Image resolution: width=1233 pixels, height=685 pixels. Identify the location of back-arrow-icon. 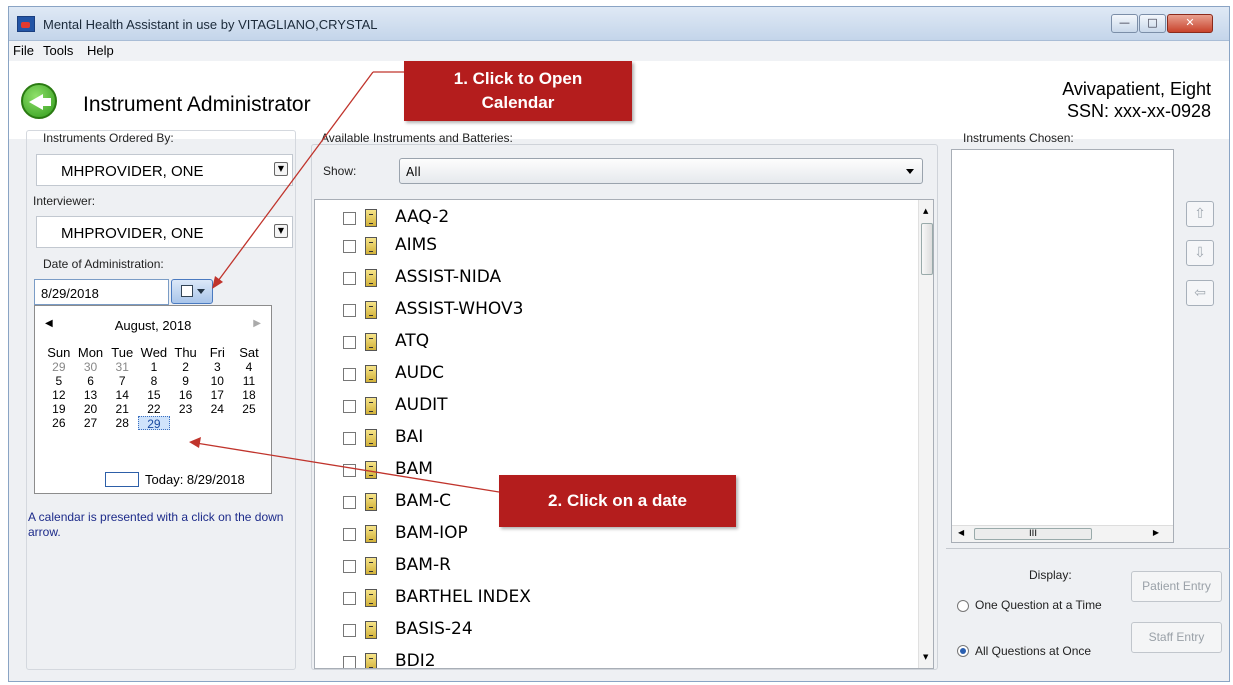
(39, 101).